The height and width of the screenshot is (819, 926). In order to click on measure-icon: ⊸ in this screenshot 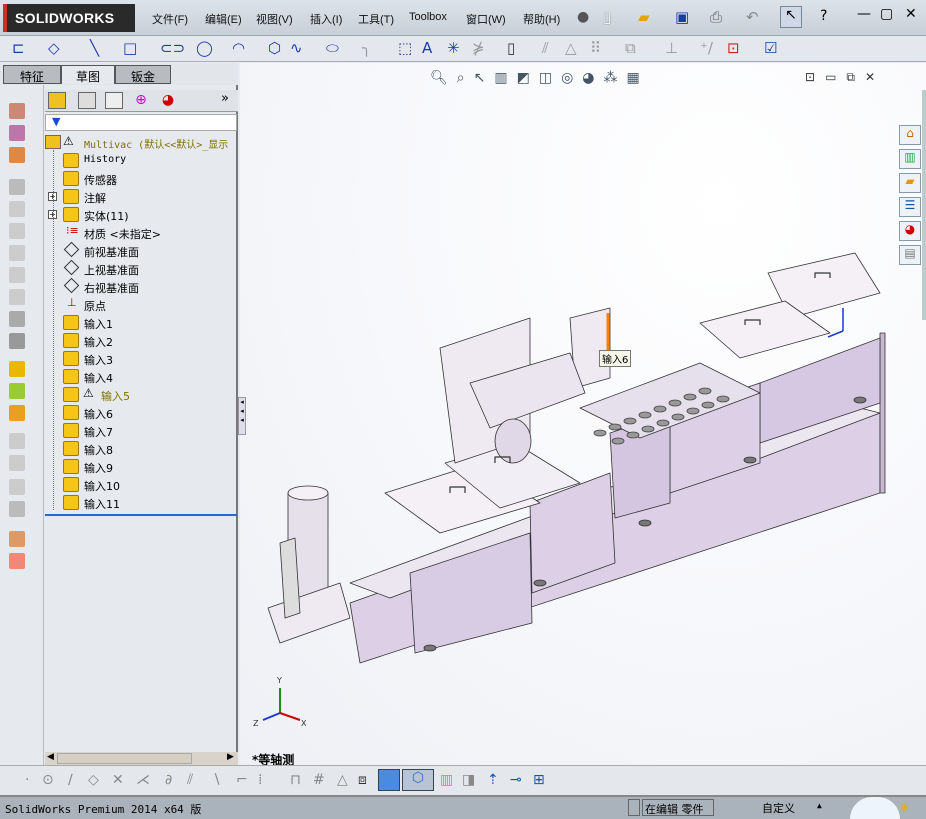, I will do `click(516, 780)`.